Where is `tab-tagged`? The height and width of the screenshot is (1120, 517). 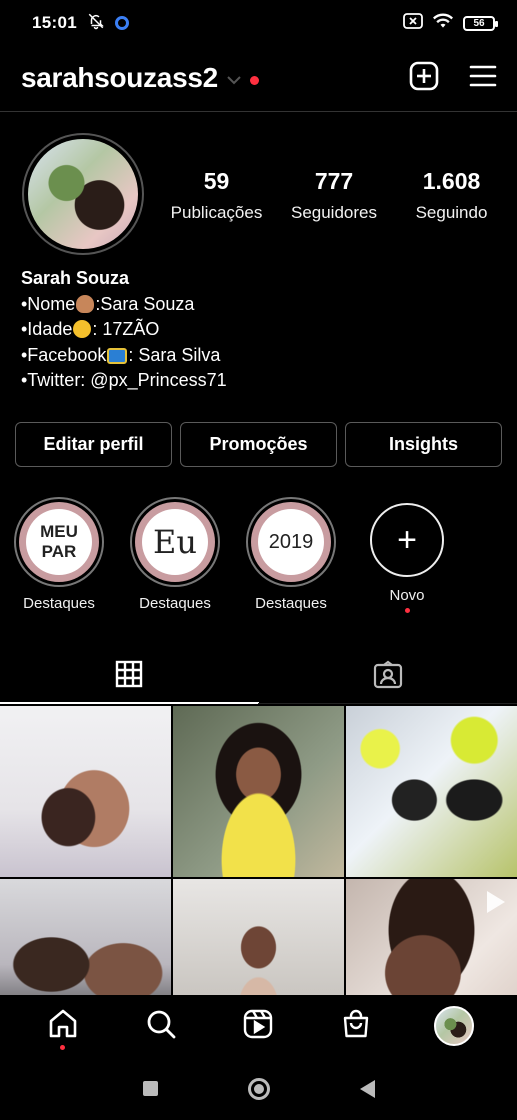
tab-tagged is located at coordinates (388, 677).